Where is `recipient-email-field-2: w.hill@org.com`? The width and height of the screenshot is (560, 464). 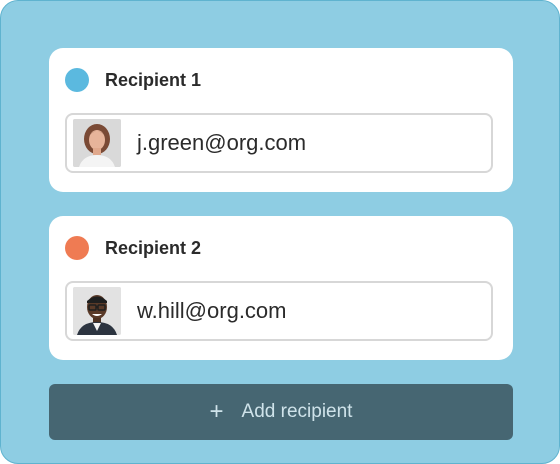
recipient-email-field-2: w.hill@org.com is located at coordinates (279, 311).